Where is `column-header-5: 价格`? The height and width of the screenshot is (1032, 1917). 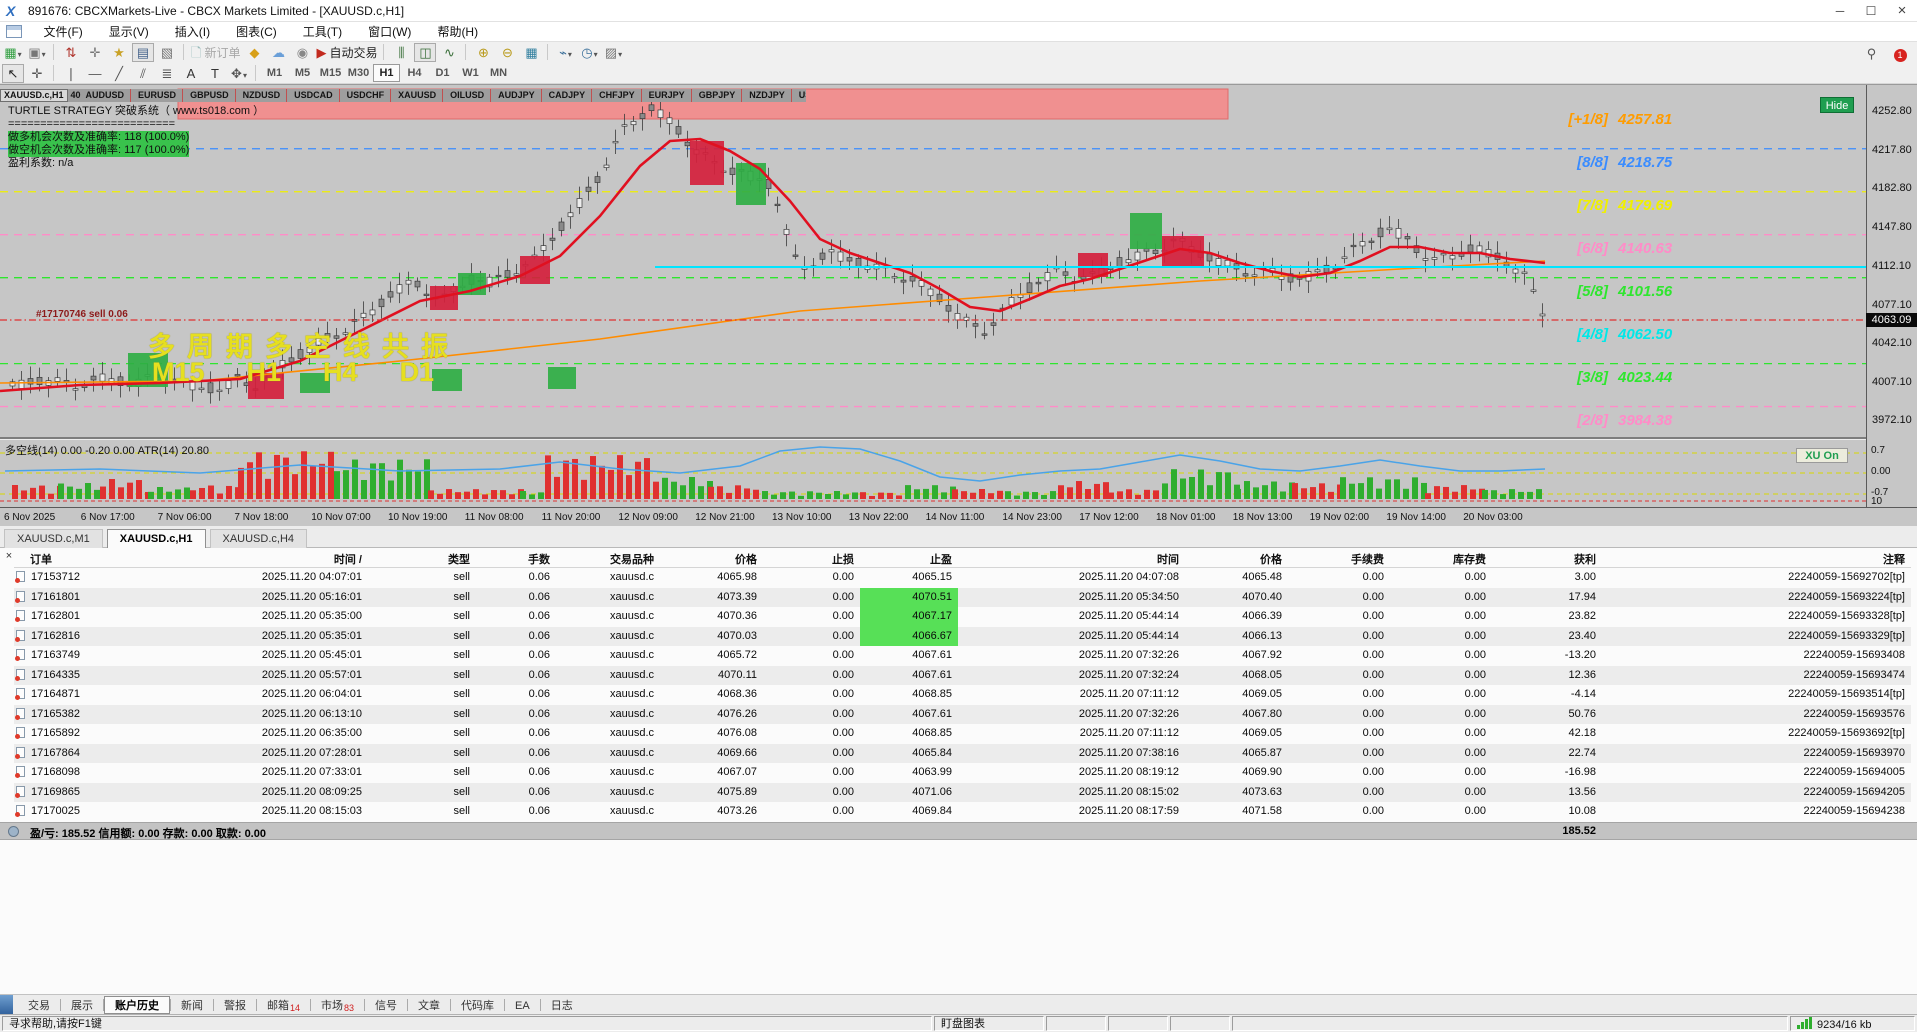 column-header-5: 价格 is located at coordinates (711, 557).